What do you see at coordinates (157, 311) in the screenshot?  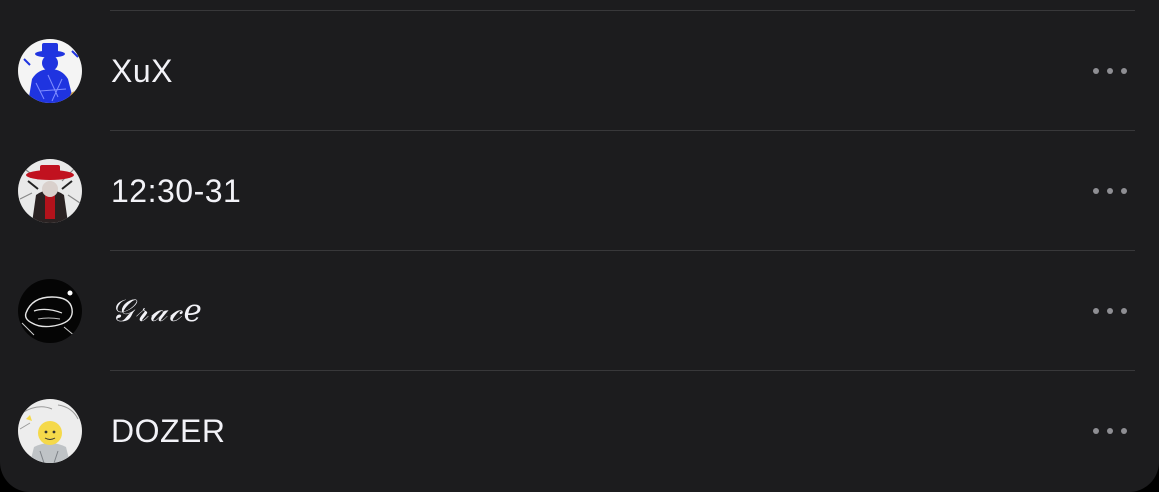 I see `contact-name: 𝒢𝓇𝒶𝒸𝑒` at bounding box center [157, 311].